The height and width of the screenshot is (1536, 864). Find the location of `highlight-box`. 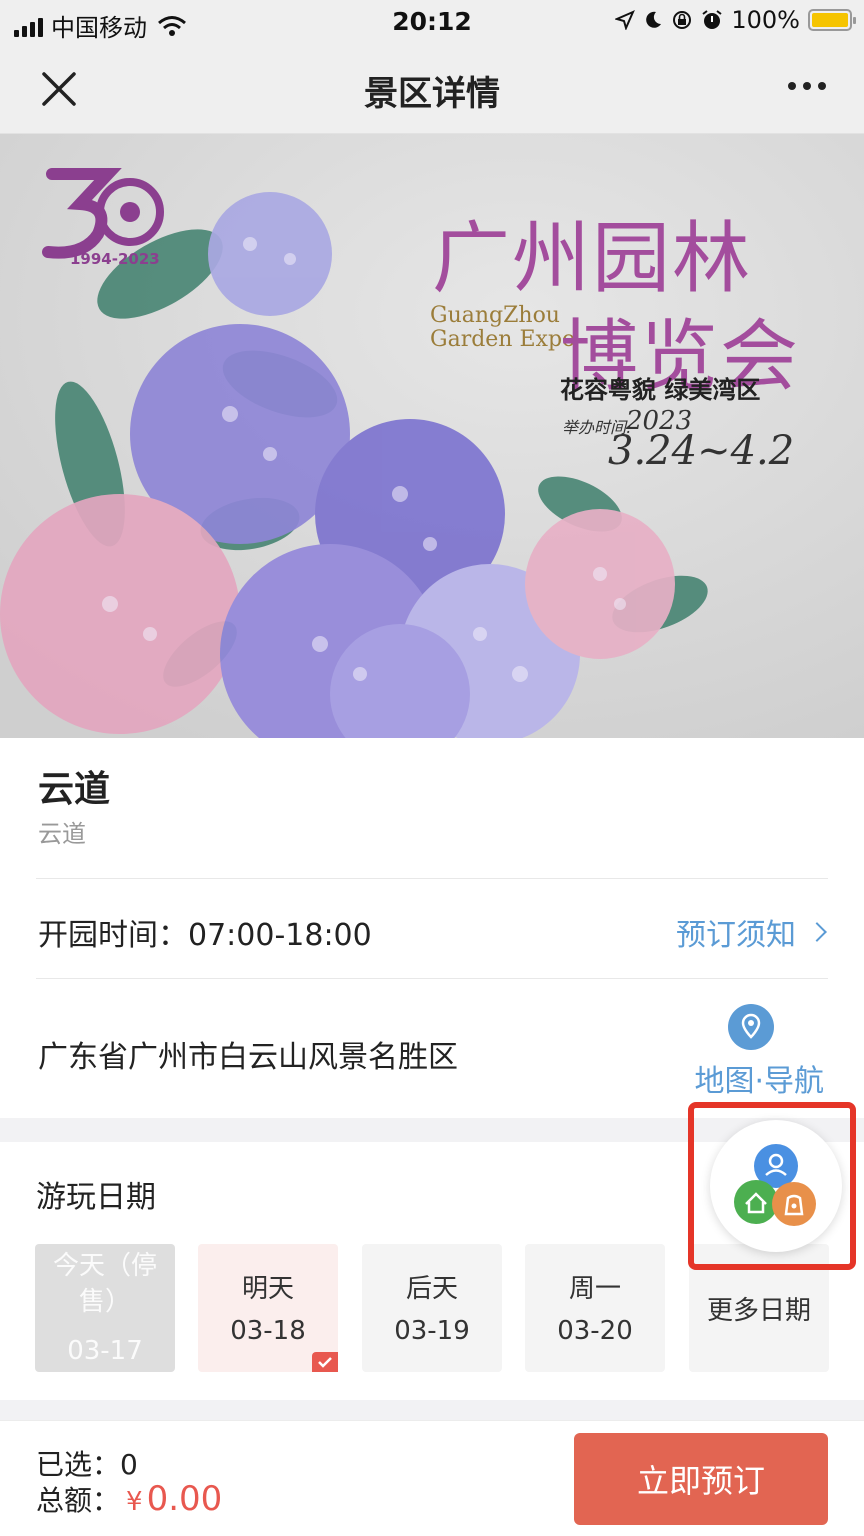

highlight-box is located at coordinates (772, 1186).